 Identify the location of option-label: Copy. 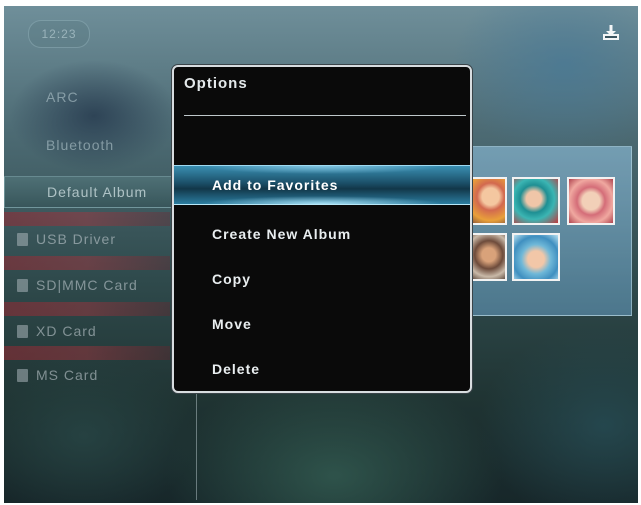
(231, 279).